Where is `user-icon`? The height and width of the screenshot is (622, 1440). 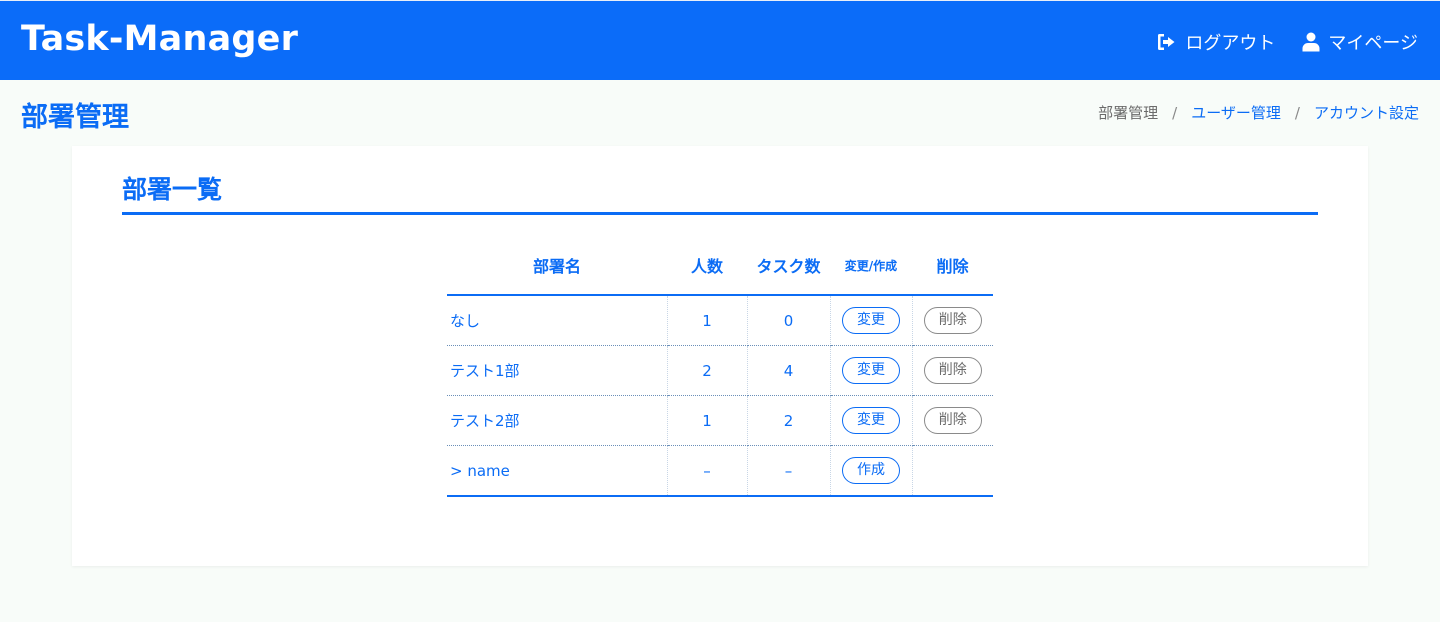 user-icon is located at coordinates (1311, 42).